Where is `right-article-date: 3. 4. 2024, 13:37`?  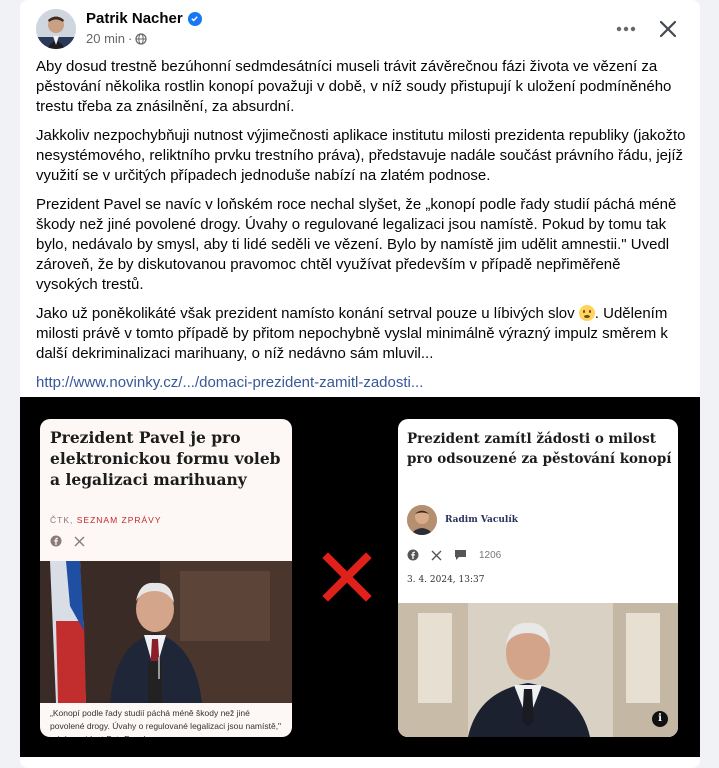 right-article-date: 3. 4. 2024, 13:37 is located at coordinates (446, 580).